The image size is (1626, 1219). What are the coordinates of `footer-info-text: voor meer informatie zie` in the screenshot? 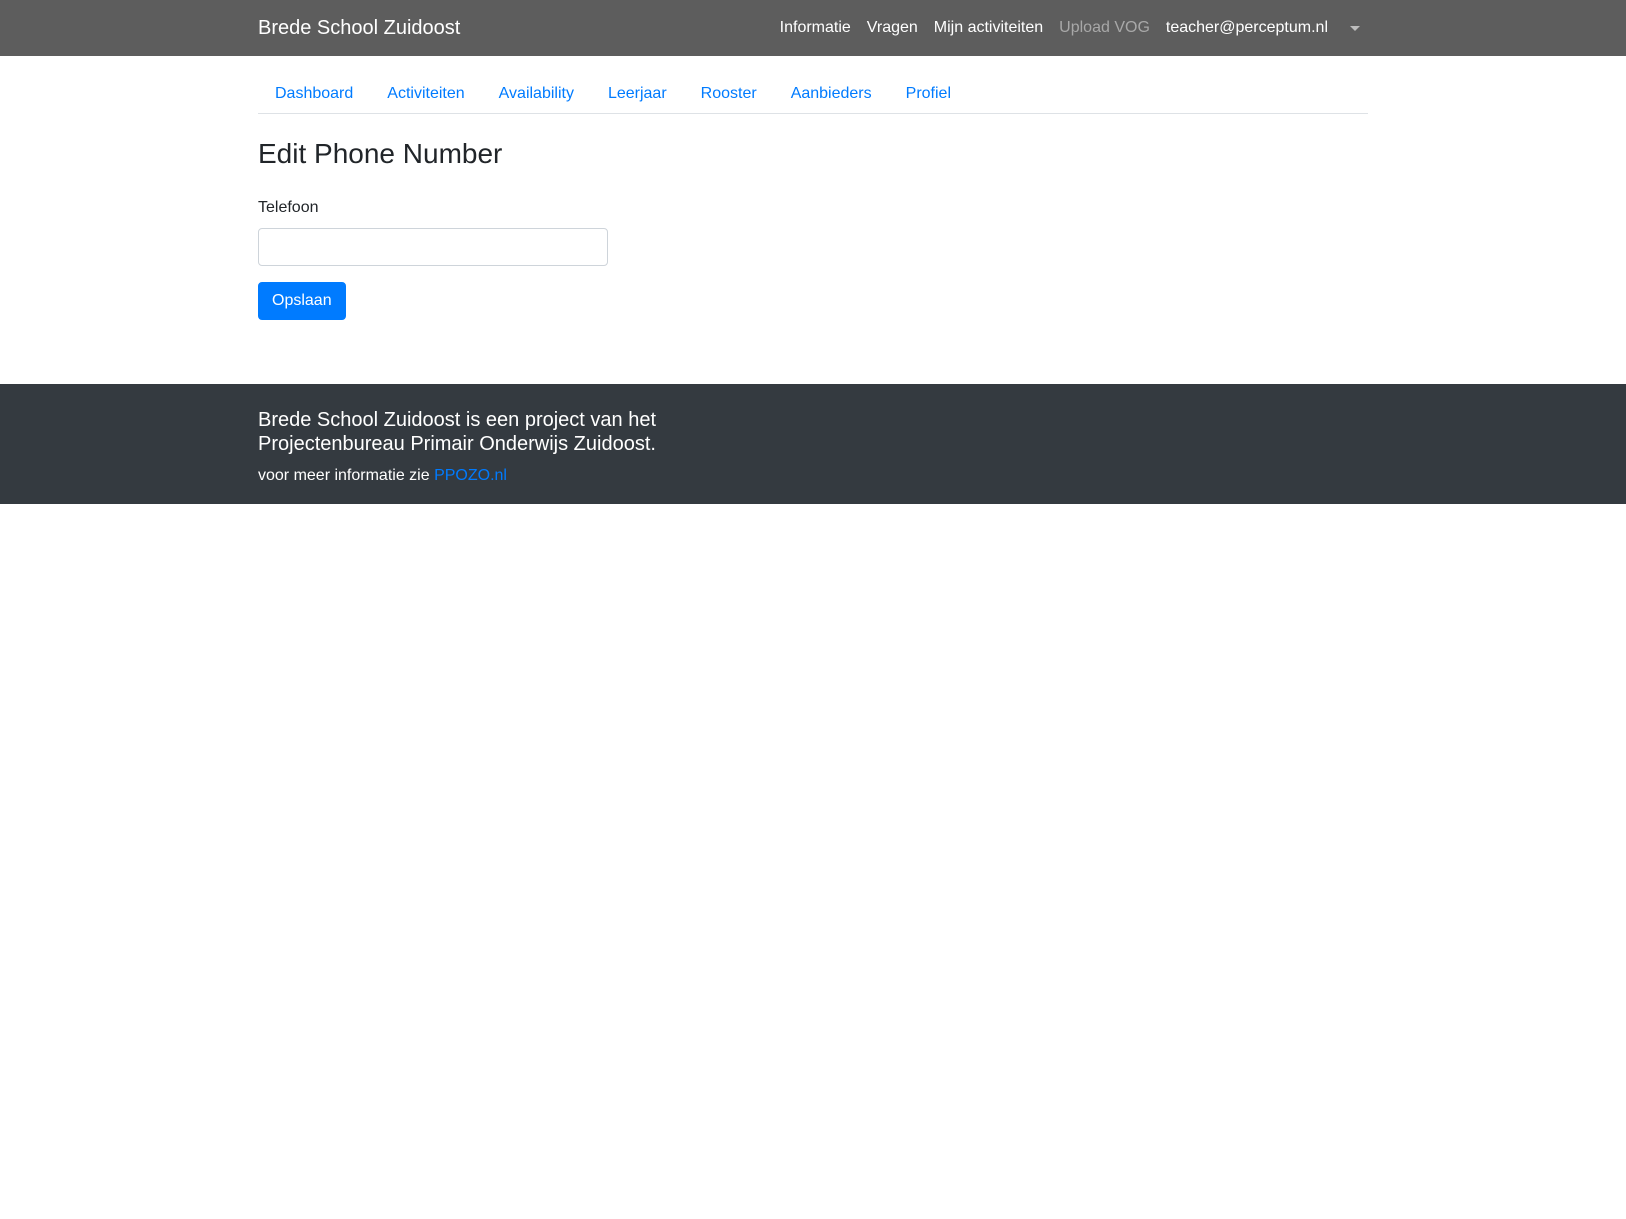 It's located at (346, 475).